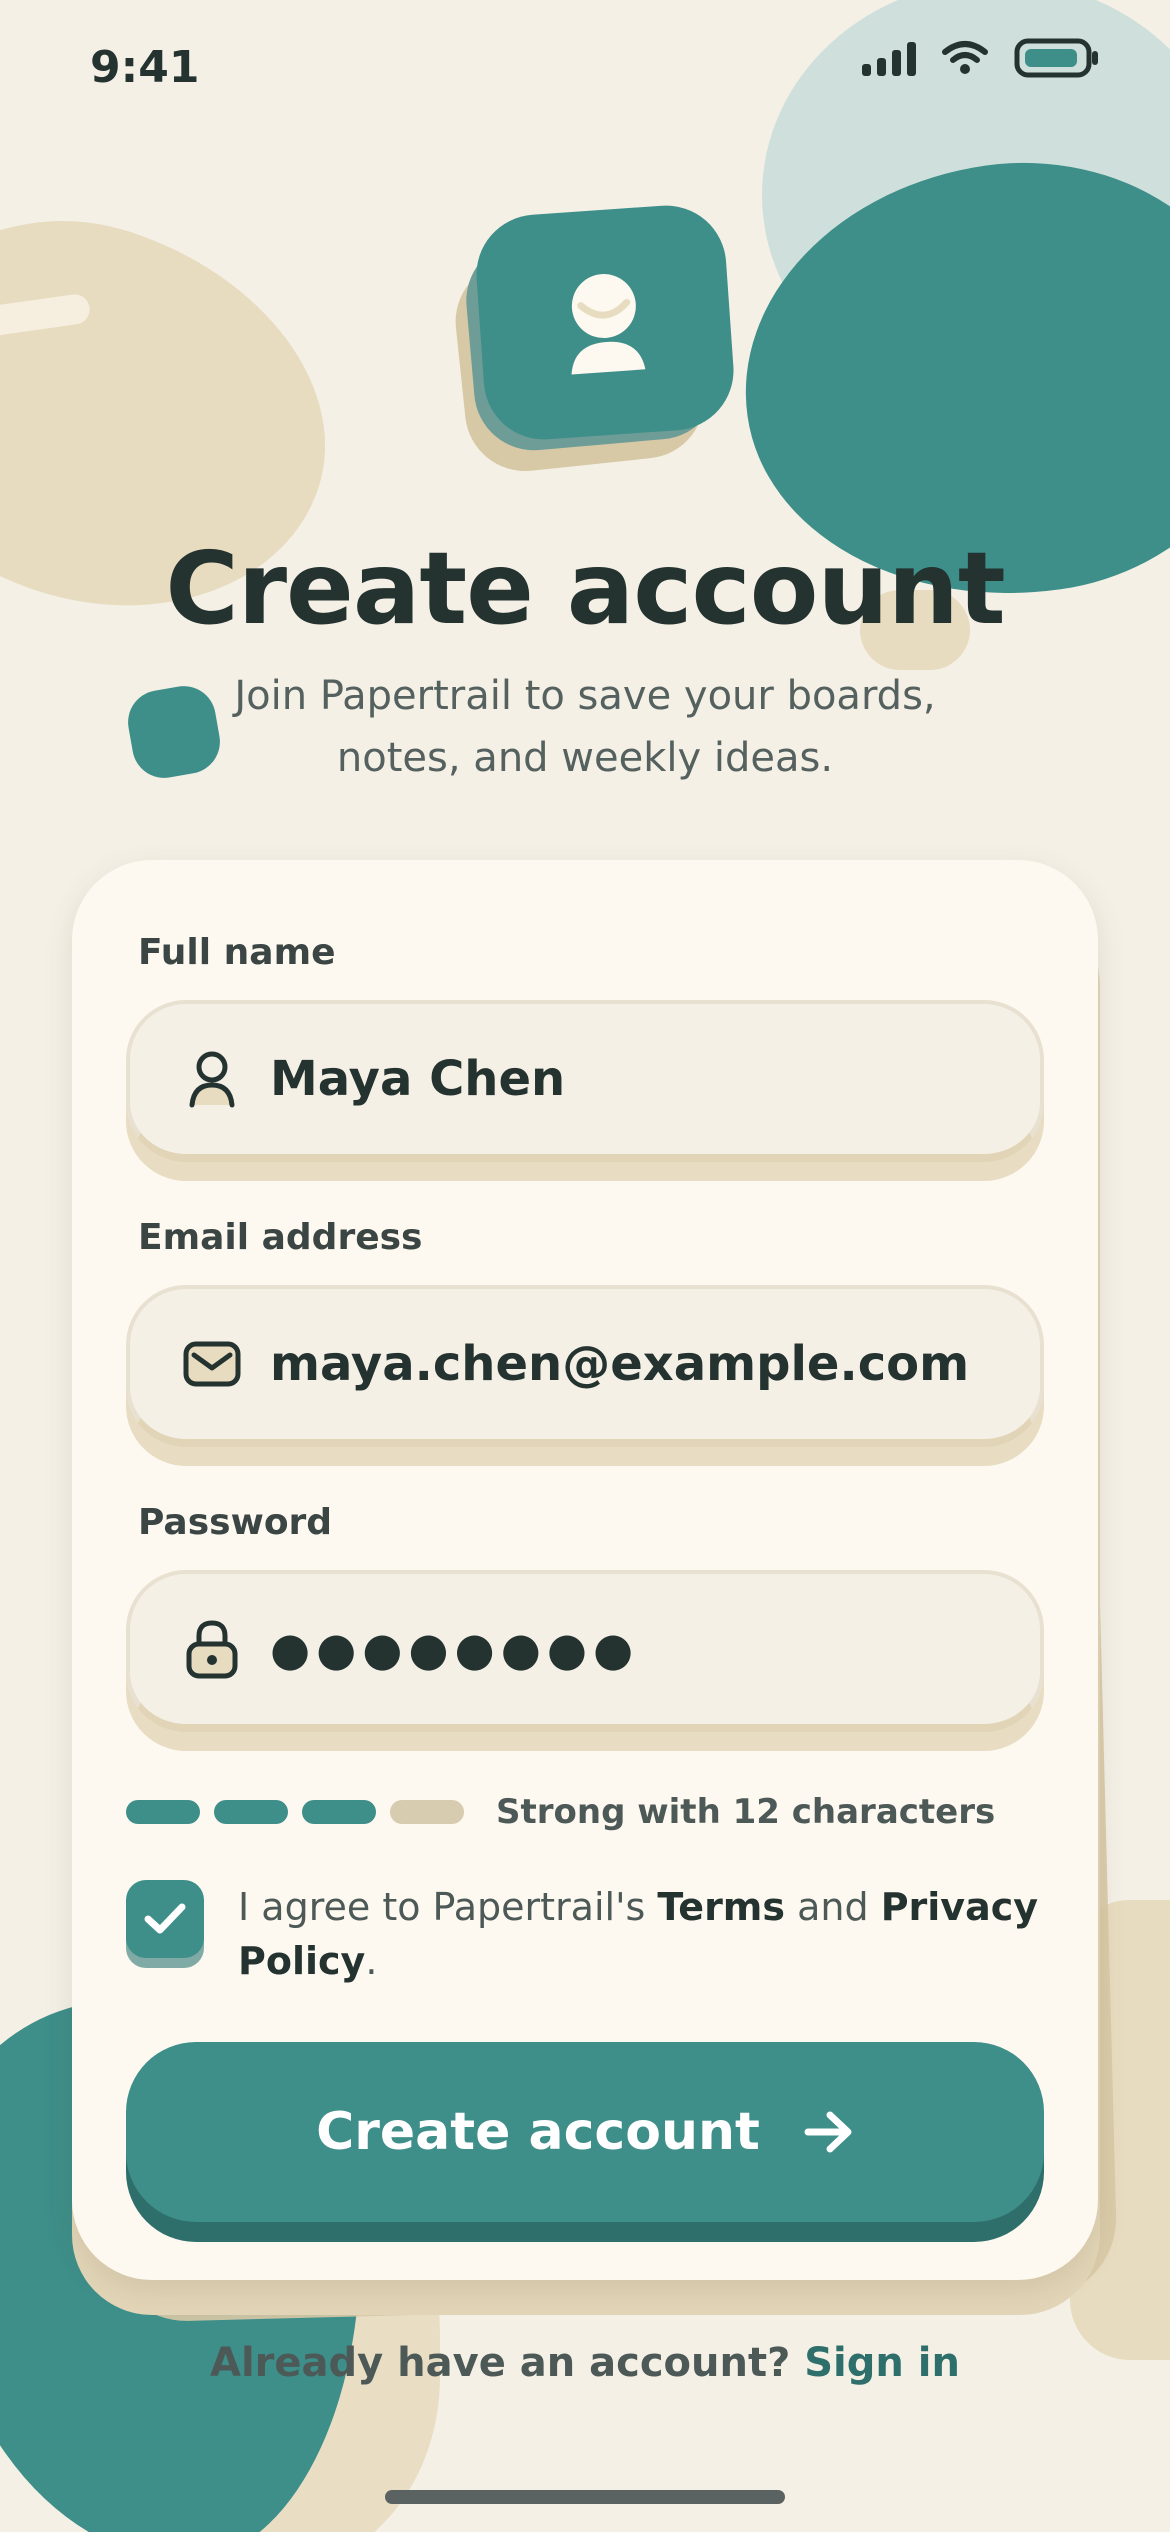 This screenshot has height=2532, width=1170. I want to click on sign-in-link: Sign in, so click(882, 2363).